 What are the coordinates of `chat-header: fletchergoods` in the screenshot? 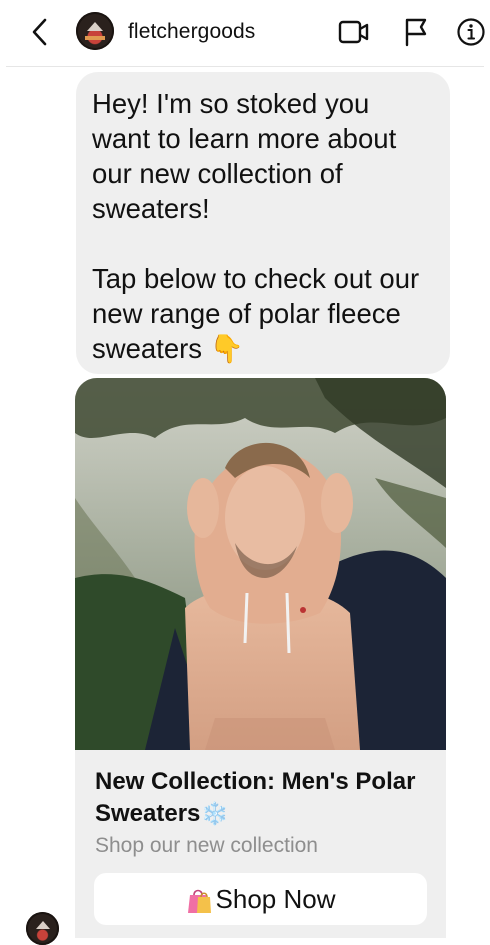 It's located at (245, 33).